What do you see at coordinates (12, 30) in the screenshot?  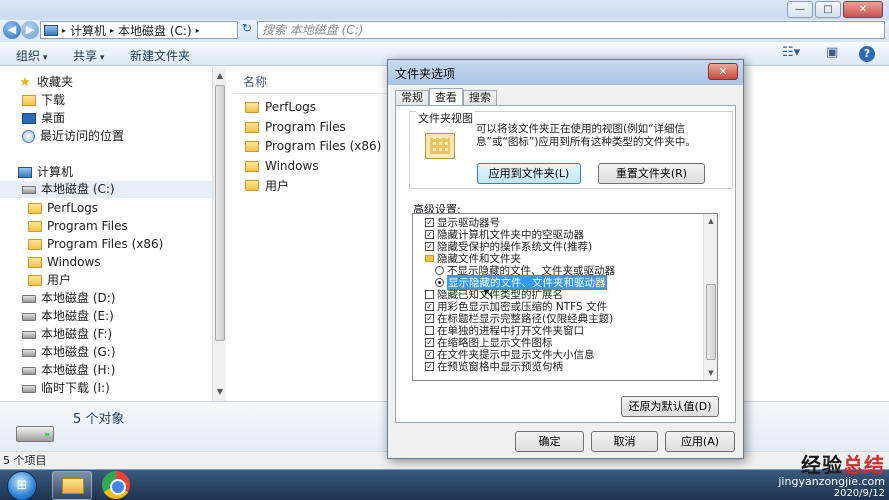 I see `back-icon: ◀` at bounding box center [12, 30].